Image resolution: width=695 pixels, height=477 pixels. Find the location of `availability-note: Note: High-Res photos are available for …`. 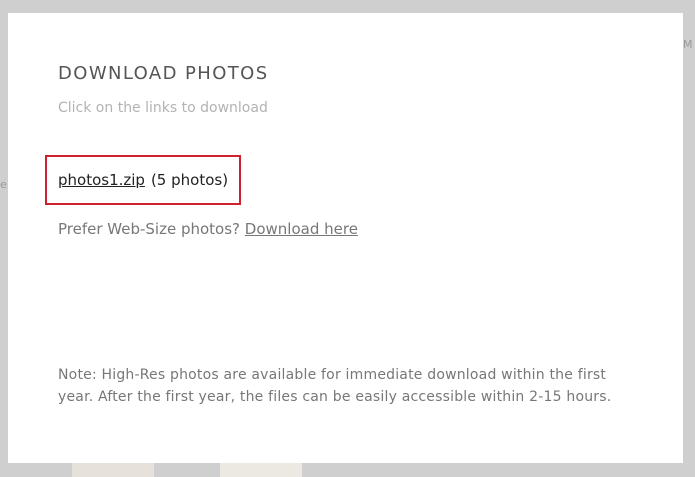

availability-note: Note: High-Res photos are available for … is located at coordinates (335, 386).